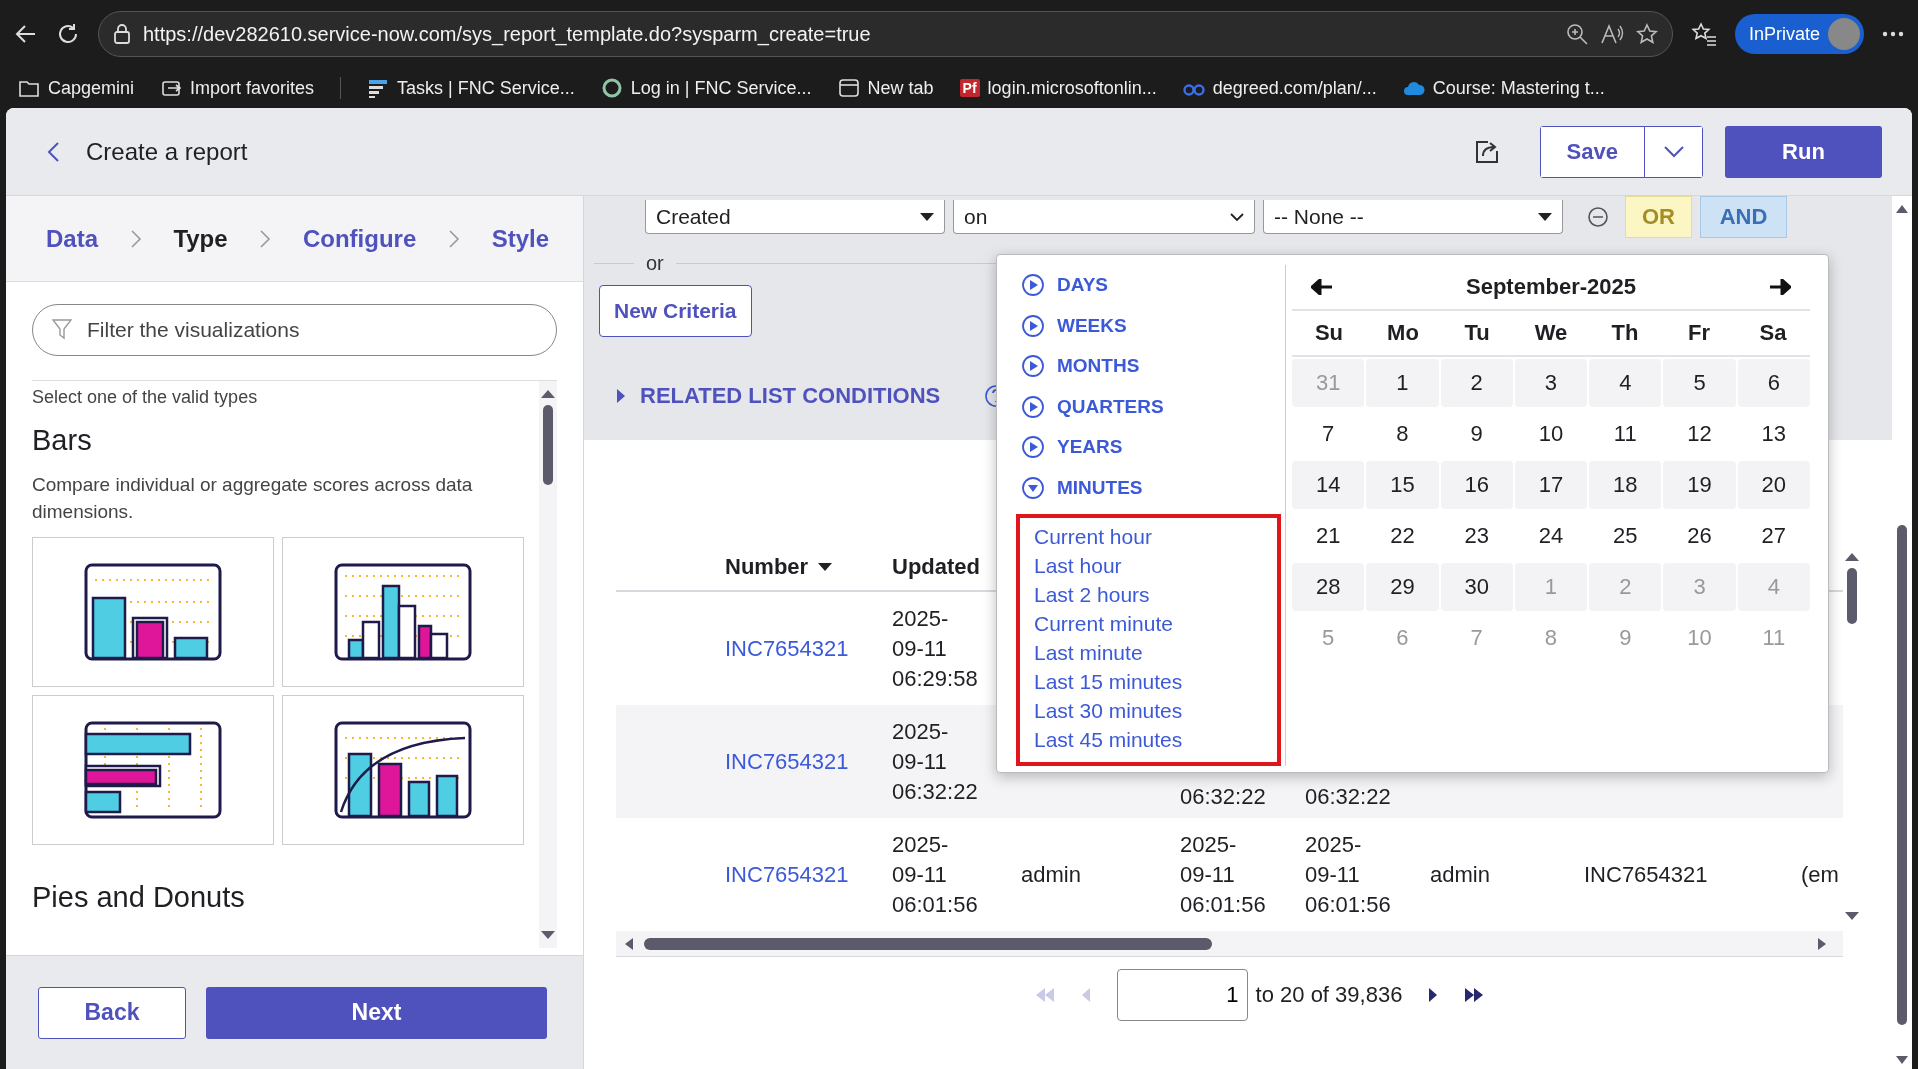  What do you see at coordinates (1402, 433) in the screenshot?
I see `calendar-day: 8` at bounding box center [1402, 433].